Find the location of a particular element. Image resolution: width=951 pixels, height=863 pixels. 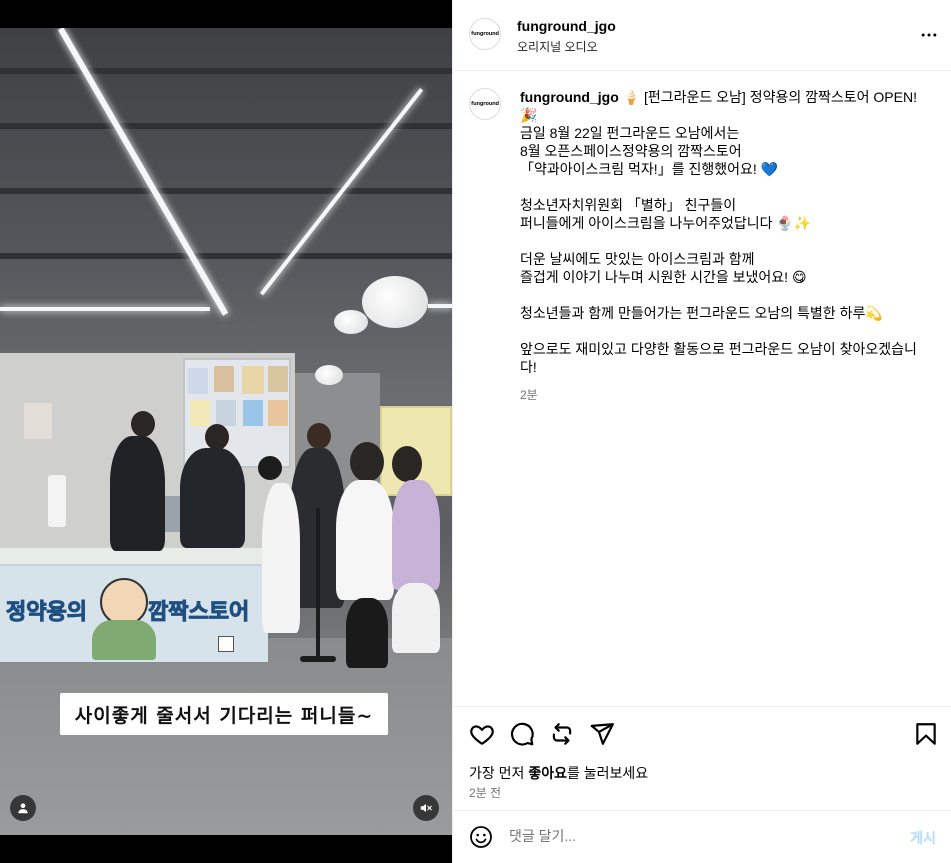

caption-timestamp: 2분 is located at coordinates (720, 395).